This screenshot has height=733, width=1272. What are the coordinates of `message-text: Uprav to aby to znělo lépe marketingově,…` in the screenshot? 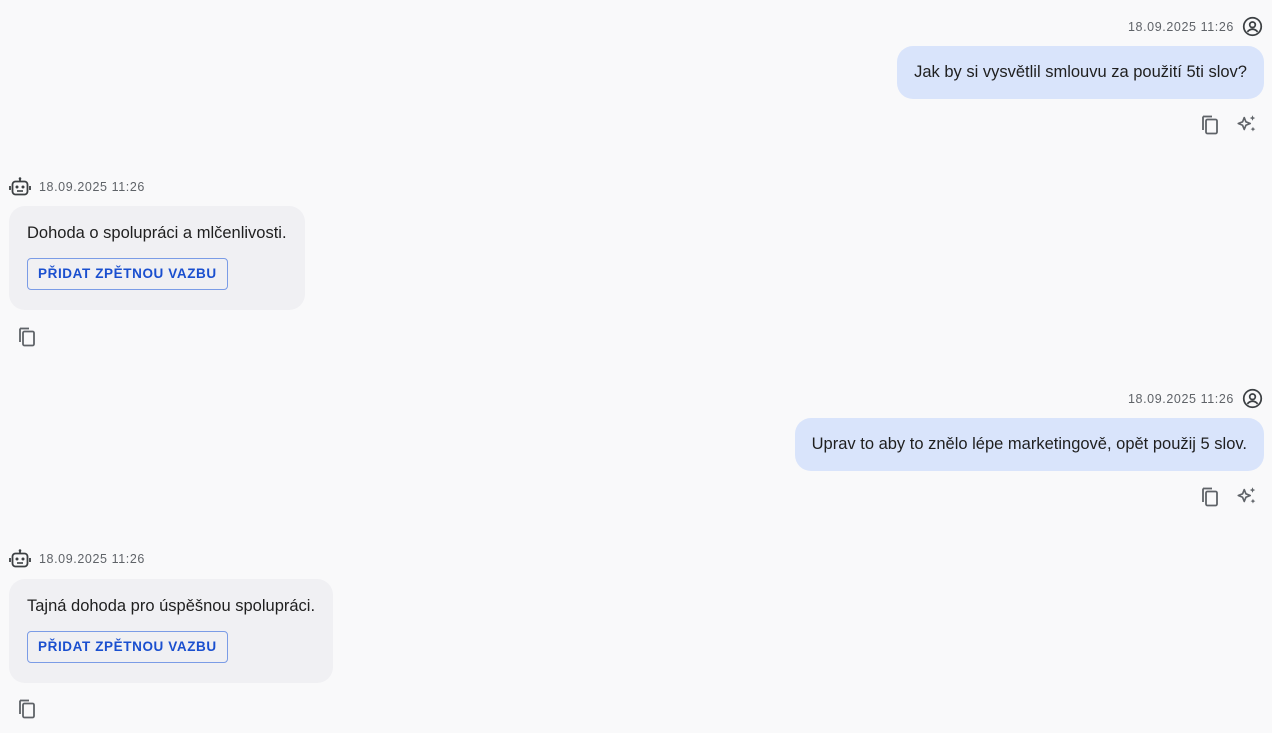 It's located at (1029, 444).